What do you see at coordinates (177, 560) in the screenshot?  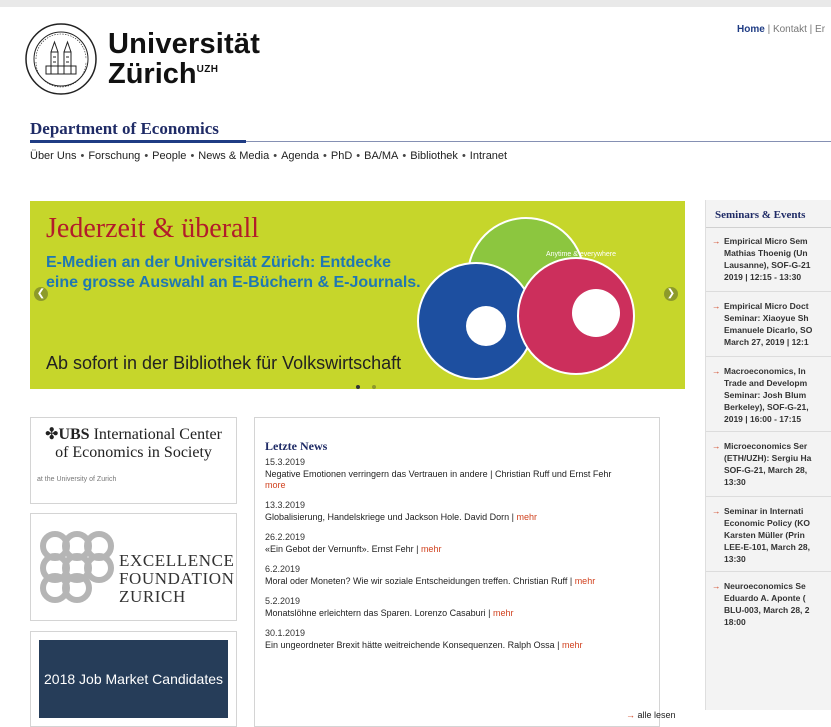 I see `excellence-line1: EXCELLENCE` at bounding box center [177, 560].